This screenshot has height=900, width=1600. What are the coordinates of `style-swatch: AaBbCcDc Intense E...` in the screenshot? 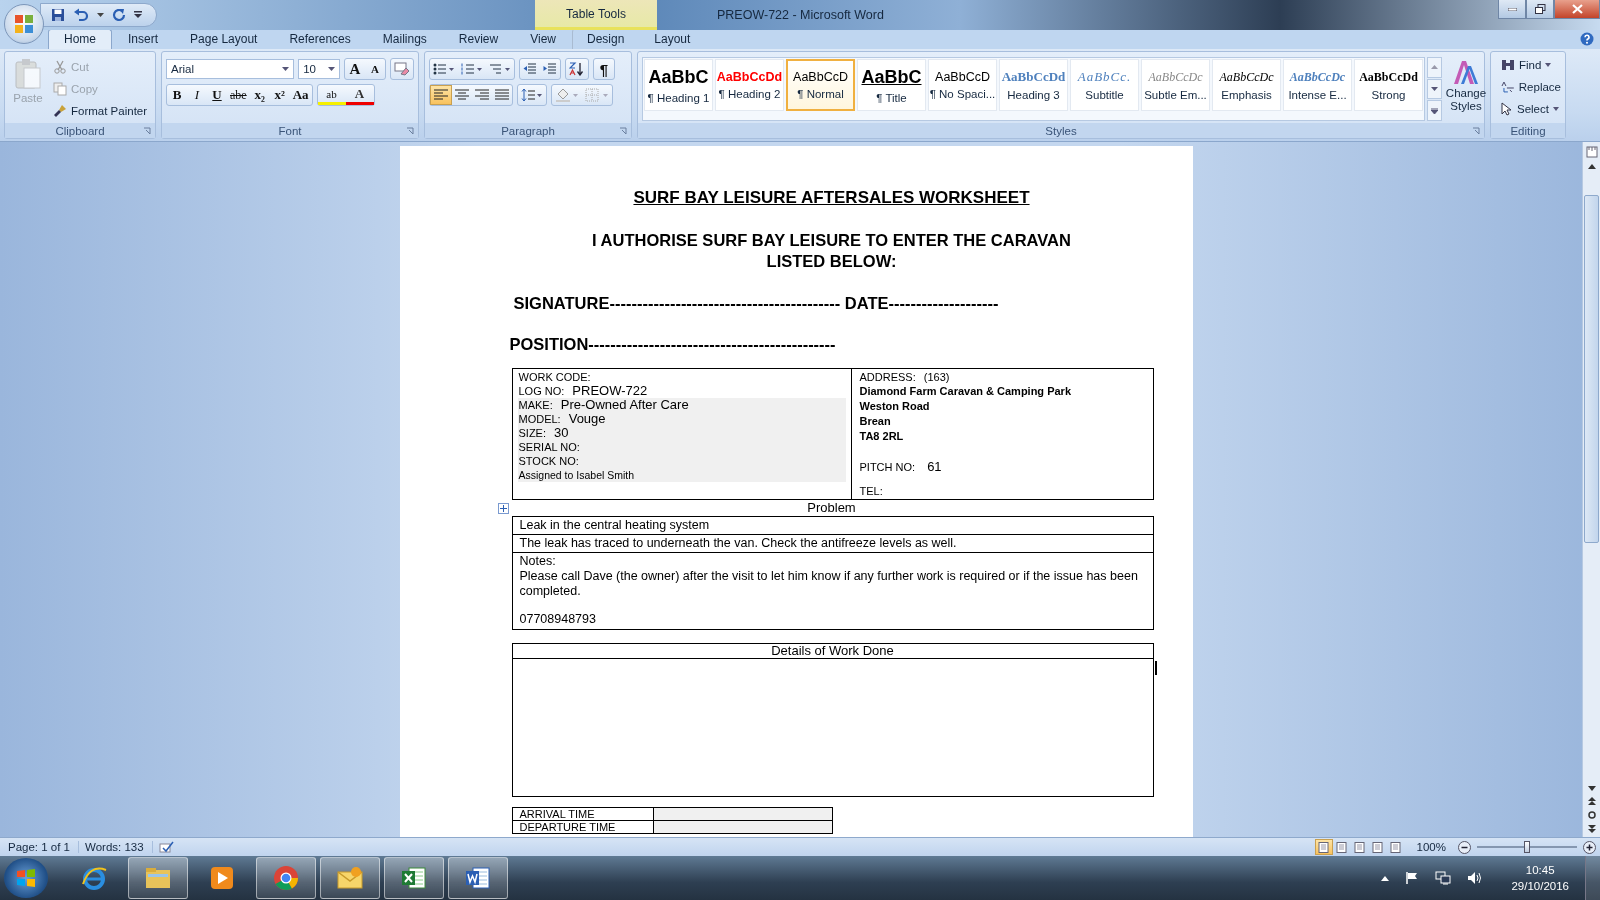 It's located at (1317, 85).